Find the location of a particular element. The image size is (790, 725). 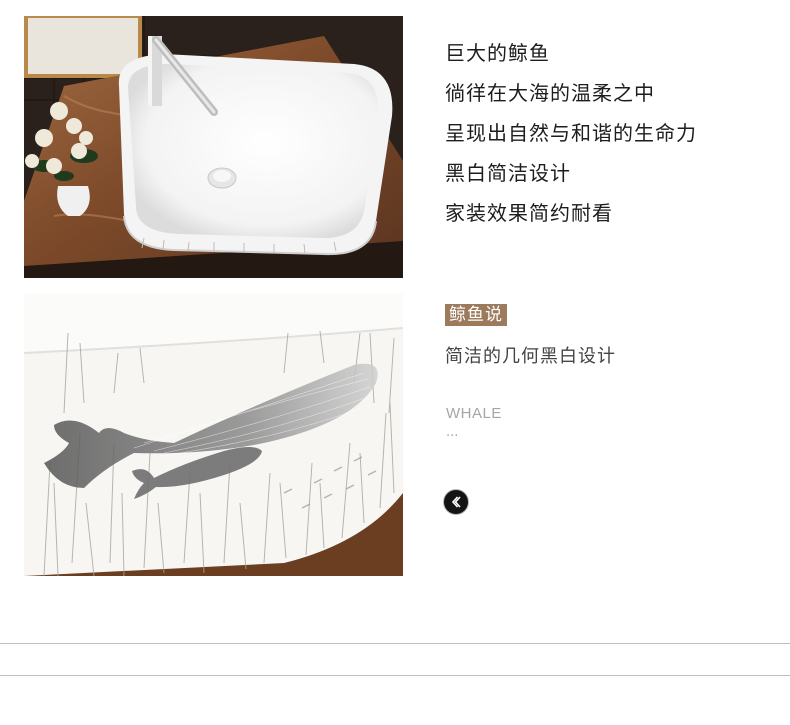

feature-line-1: 巨大的鲸鱼 is located at coordinates (497, 53).